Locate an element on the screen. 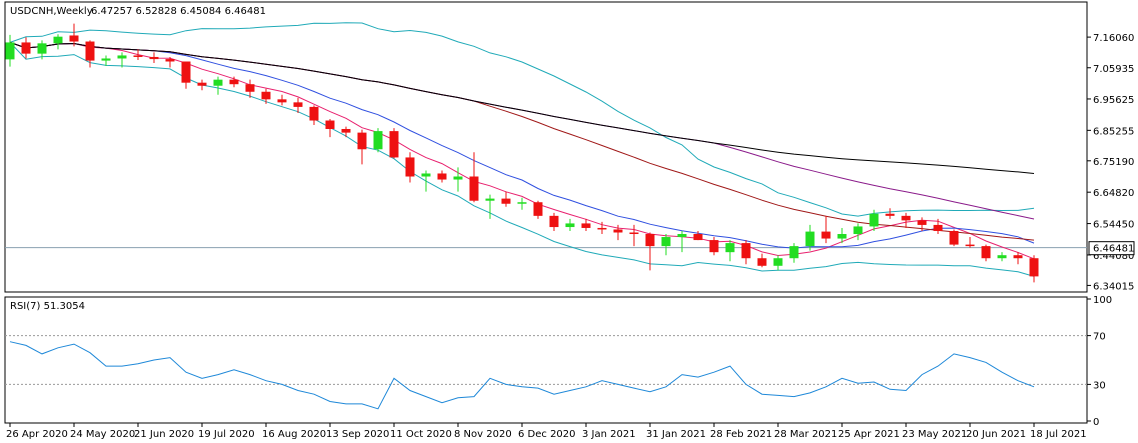 Image resolution: width=1138 pixels, height=443 pixels. price-tick-label: 6.75190 is located at coordinates (1113, 162).